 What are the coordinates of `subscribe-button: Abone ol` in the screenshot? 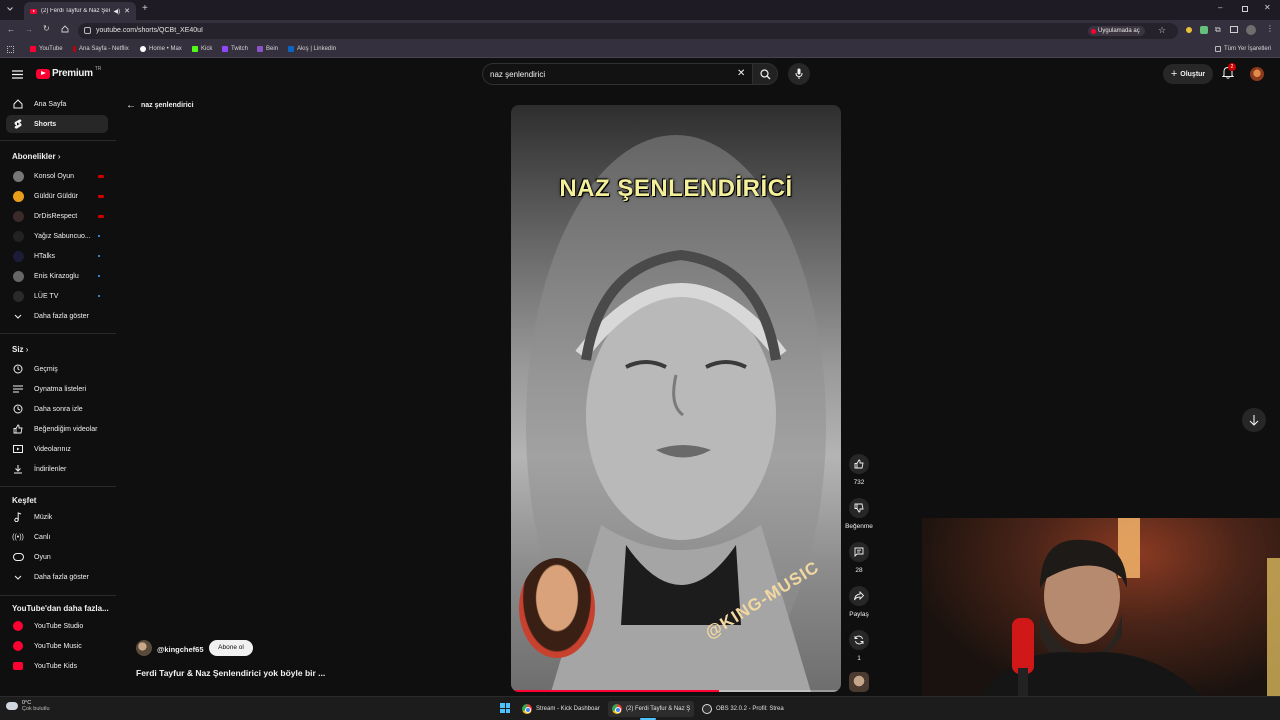 It's located at (231, 648).